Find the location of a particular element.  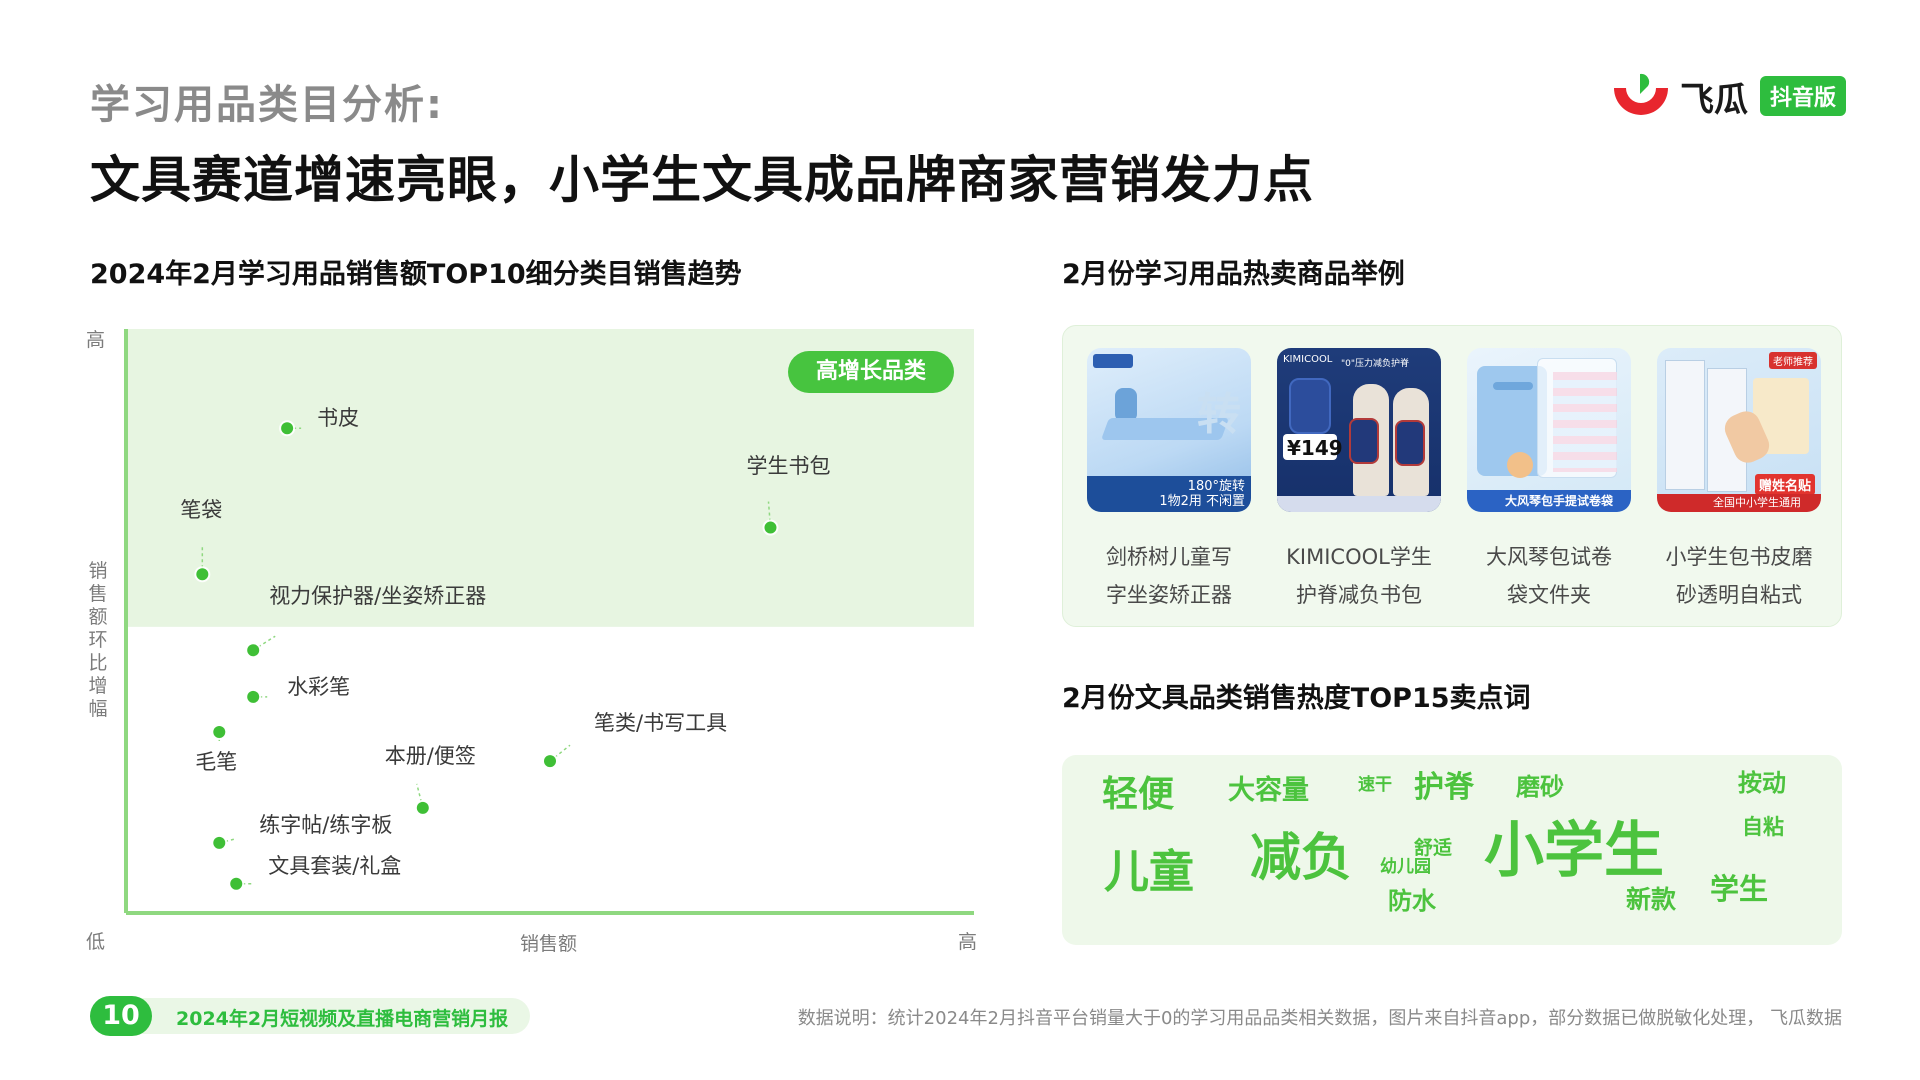

product-thumb-caption: ¥149 is located at coordinates (1315, 448).